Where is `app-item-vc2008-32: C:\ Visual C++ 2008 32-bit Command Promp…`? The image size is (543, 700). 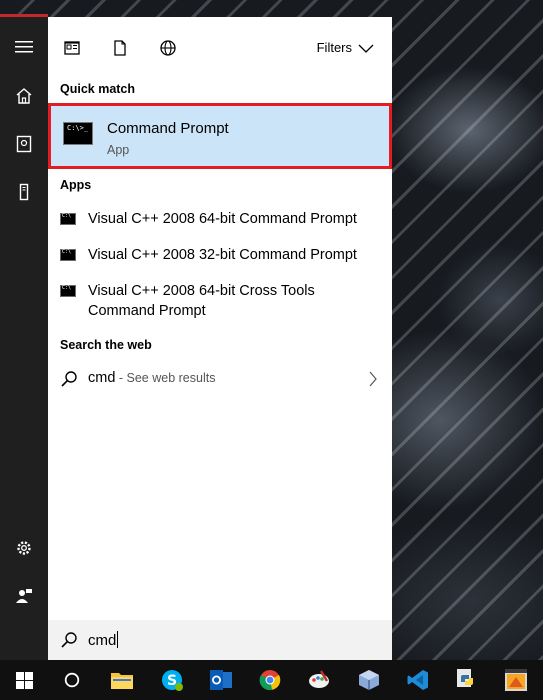 app-item-vc2008-32: C:\ Visual C++ 2008 32-bit Command Promp… is located at coordinates (220, 255).